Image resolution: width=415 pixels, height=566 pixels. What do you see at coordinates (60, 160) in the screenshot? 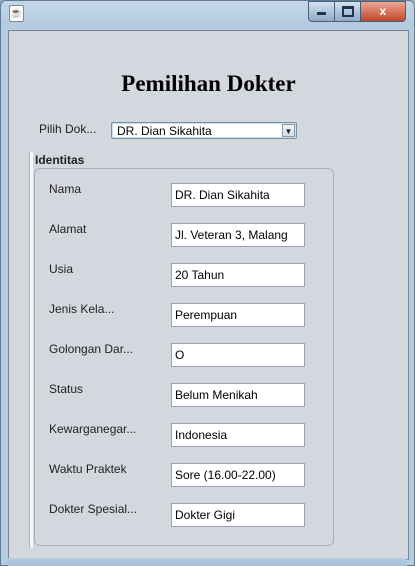
I see `identity-group-title: Identitas` at bounding box center [60, 160].